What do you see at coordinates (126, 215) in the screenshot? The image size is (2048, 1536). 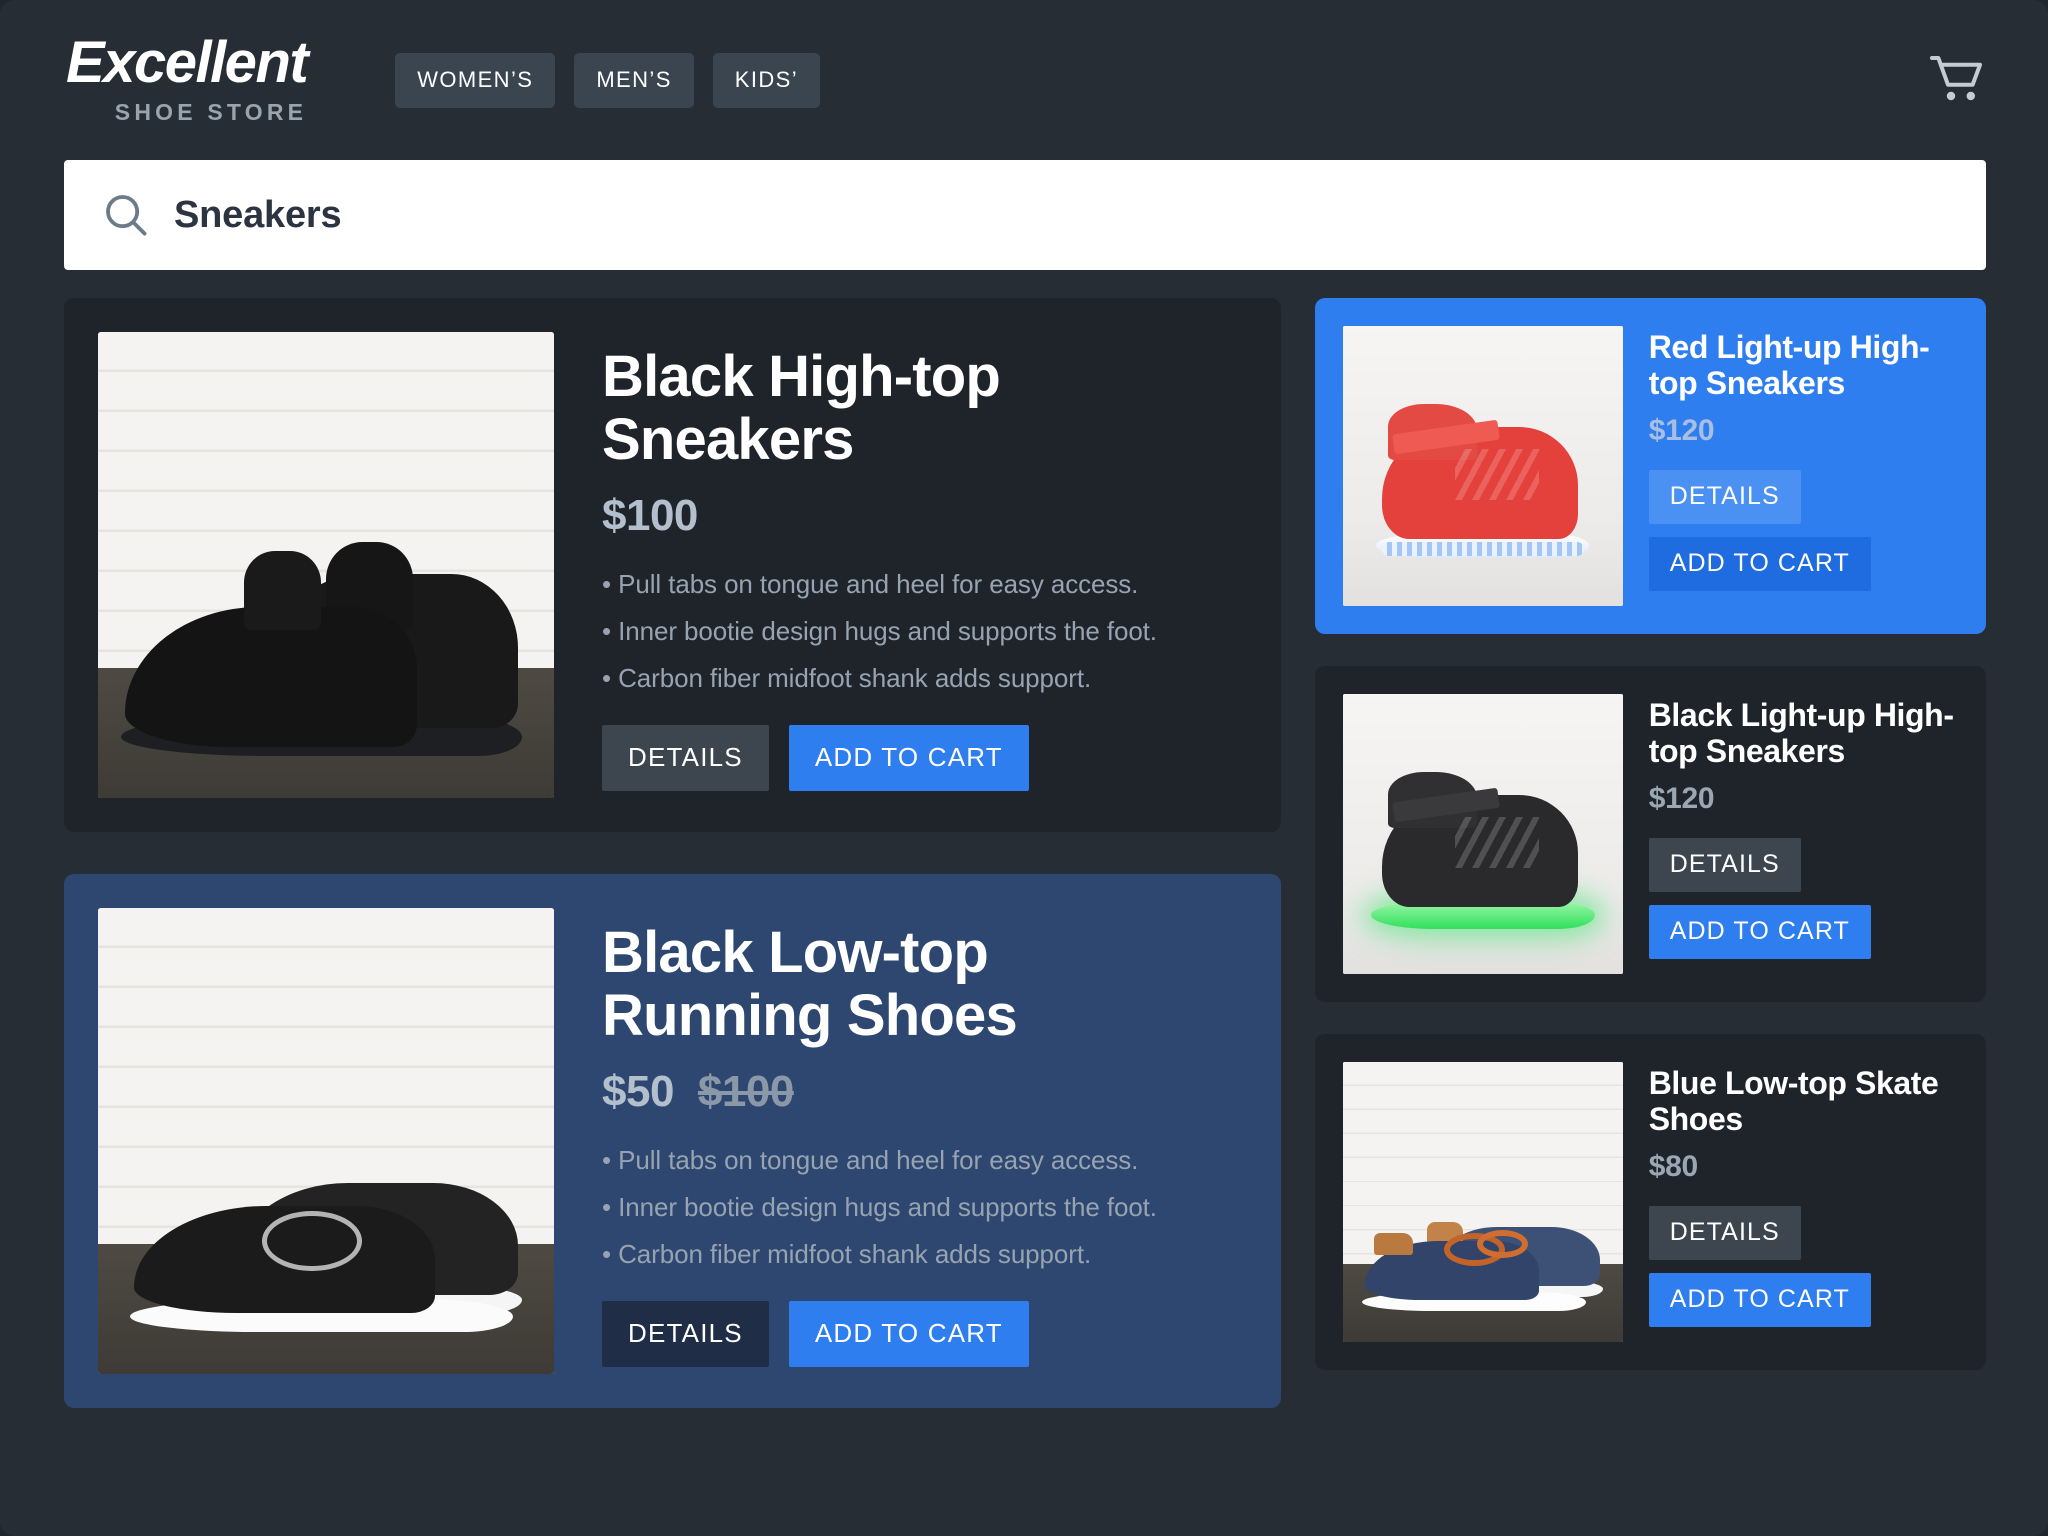 I see `search-icon` at bounding box center [126, 215].